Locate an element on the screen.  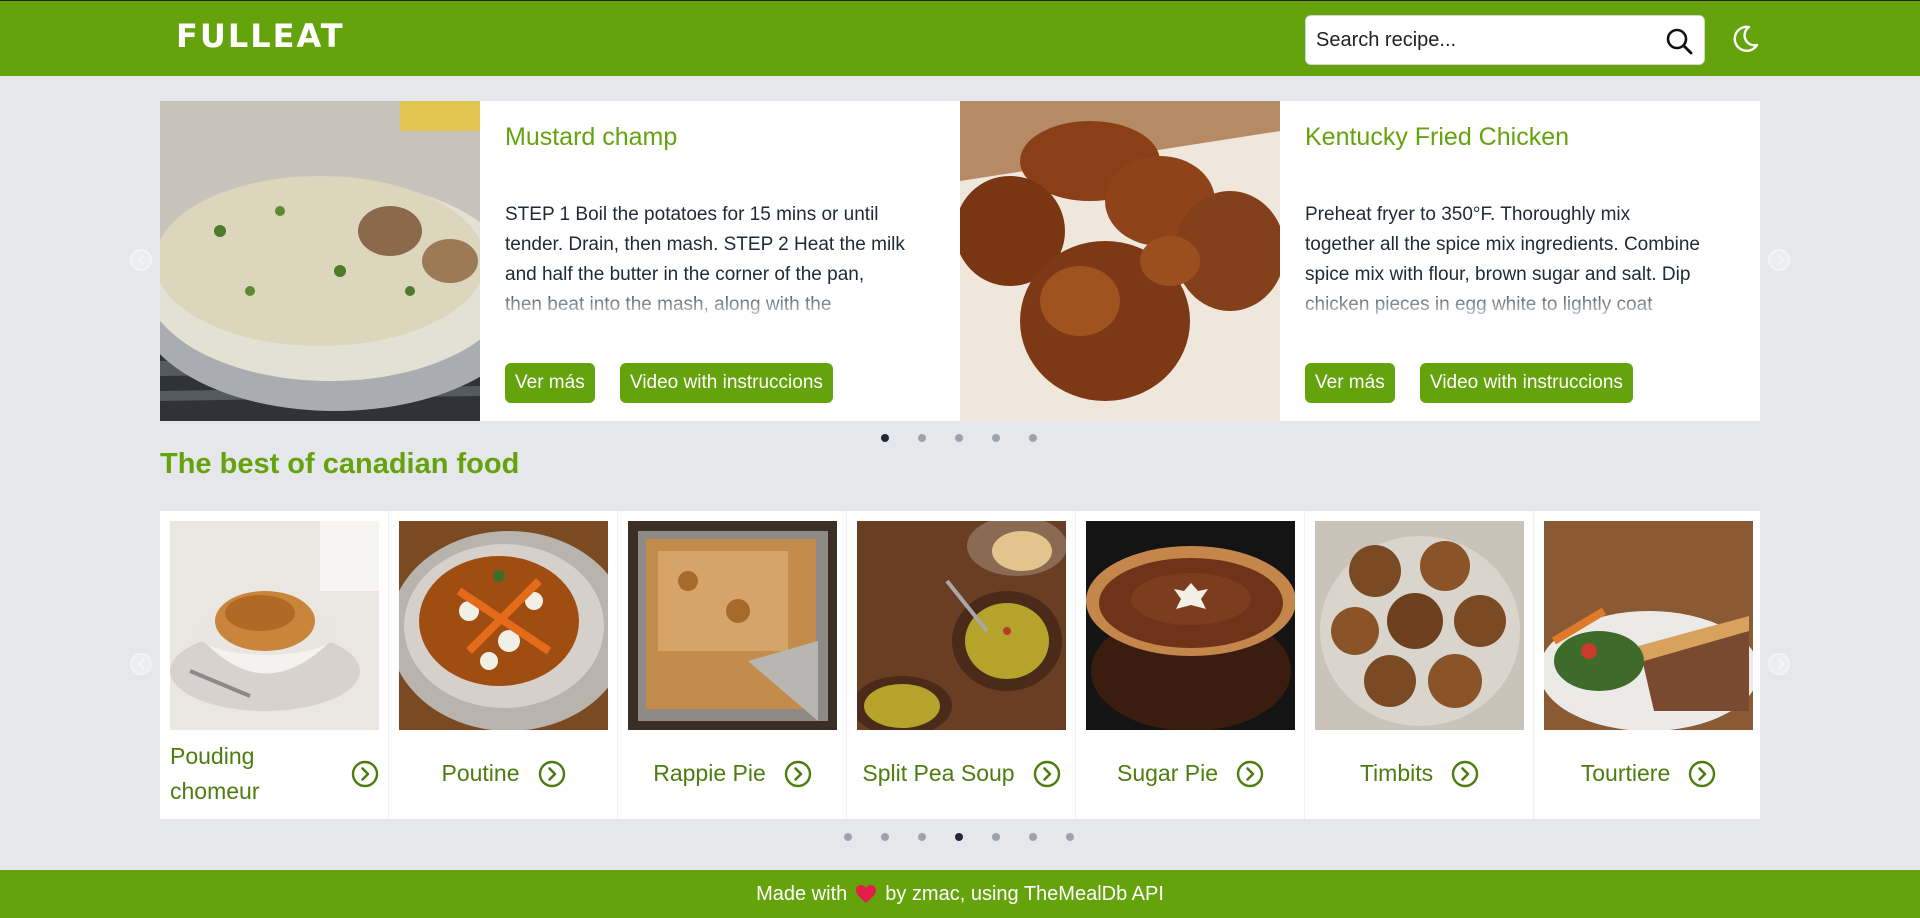
recipe-label: Pouding chomeur is located at coordinates (274, 773).